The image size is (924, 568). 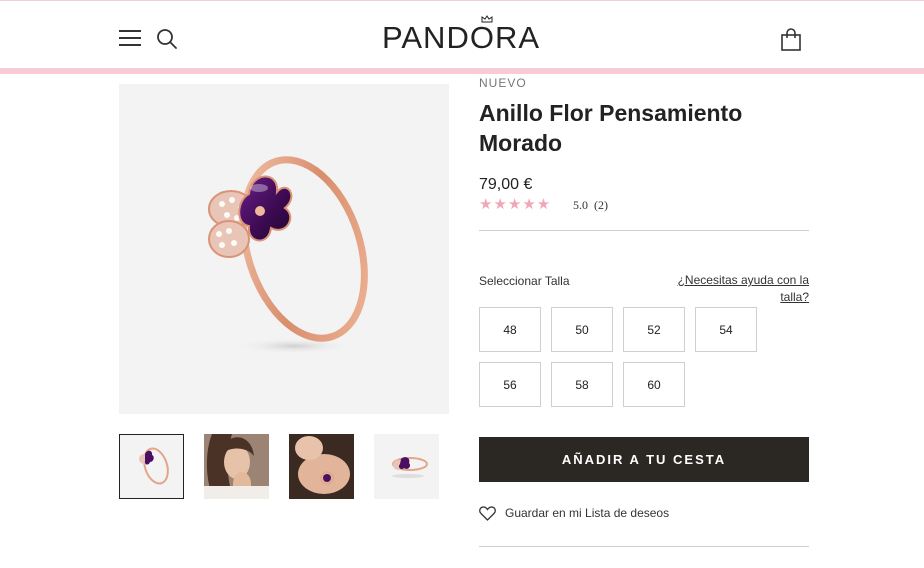 I want to click on thumbnail-ring-side-view, so click(x=406, y=466).